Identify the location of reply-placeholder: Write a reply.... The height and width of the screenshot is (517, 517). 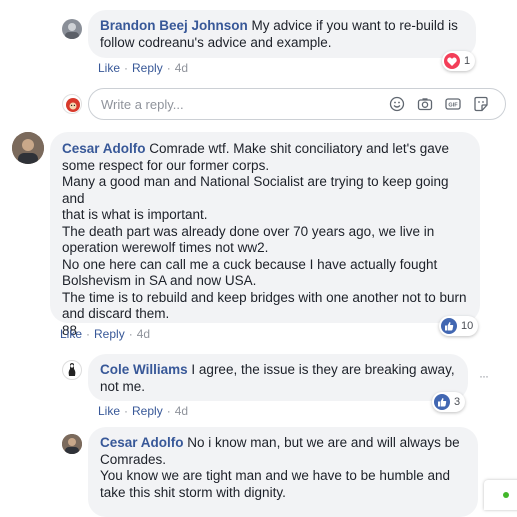
(142, 104).